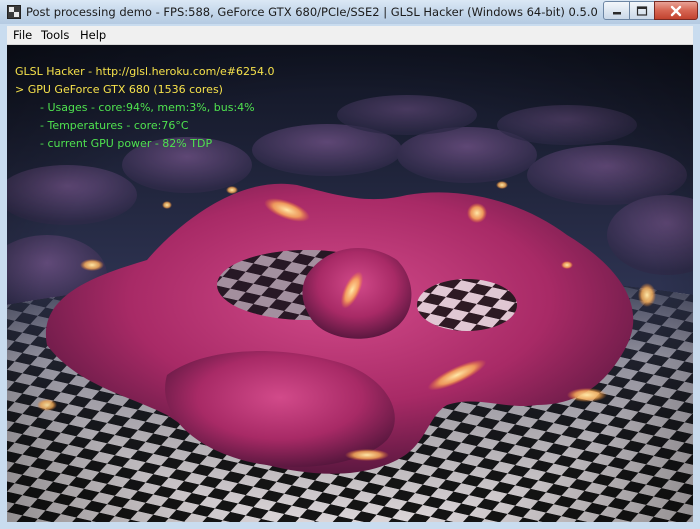 The image size is (700, 529). Describe the element at coordinates (55, 35) in the screenshot. I see `menu-tools: Tools` at that location.